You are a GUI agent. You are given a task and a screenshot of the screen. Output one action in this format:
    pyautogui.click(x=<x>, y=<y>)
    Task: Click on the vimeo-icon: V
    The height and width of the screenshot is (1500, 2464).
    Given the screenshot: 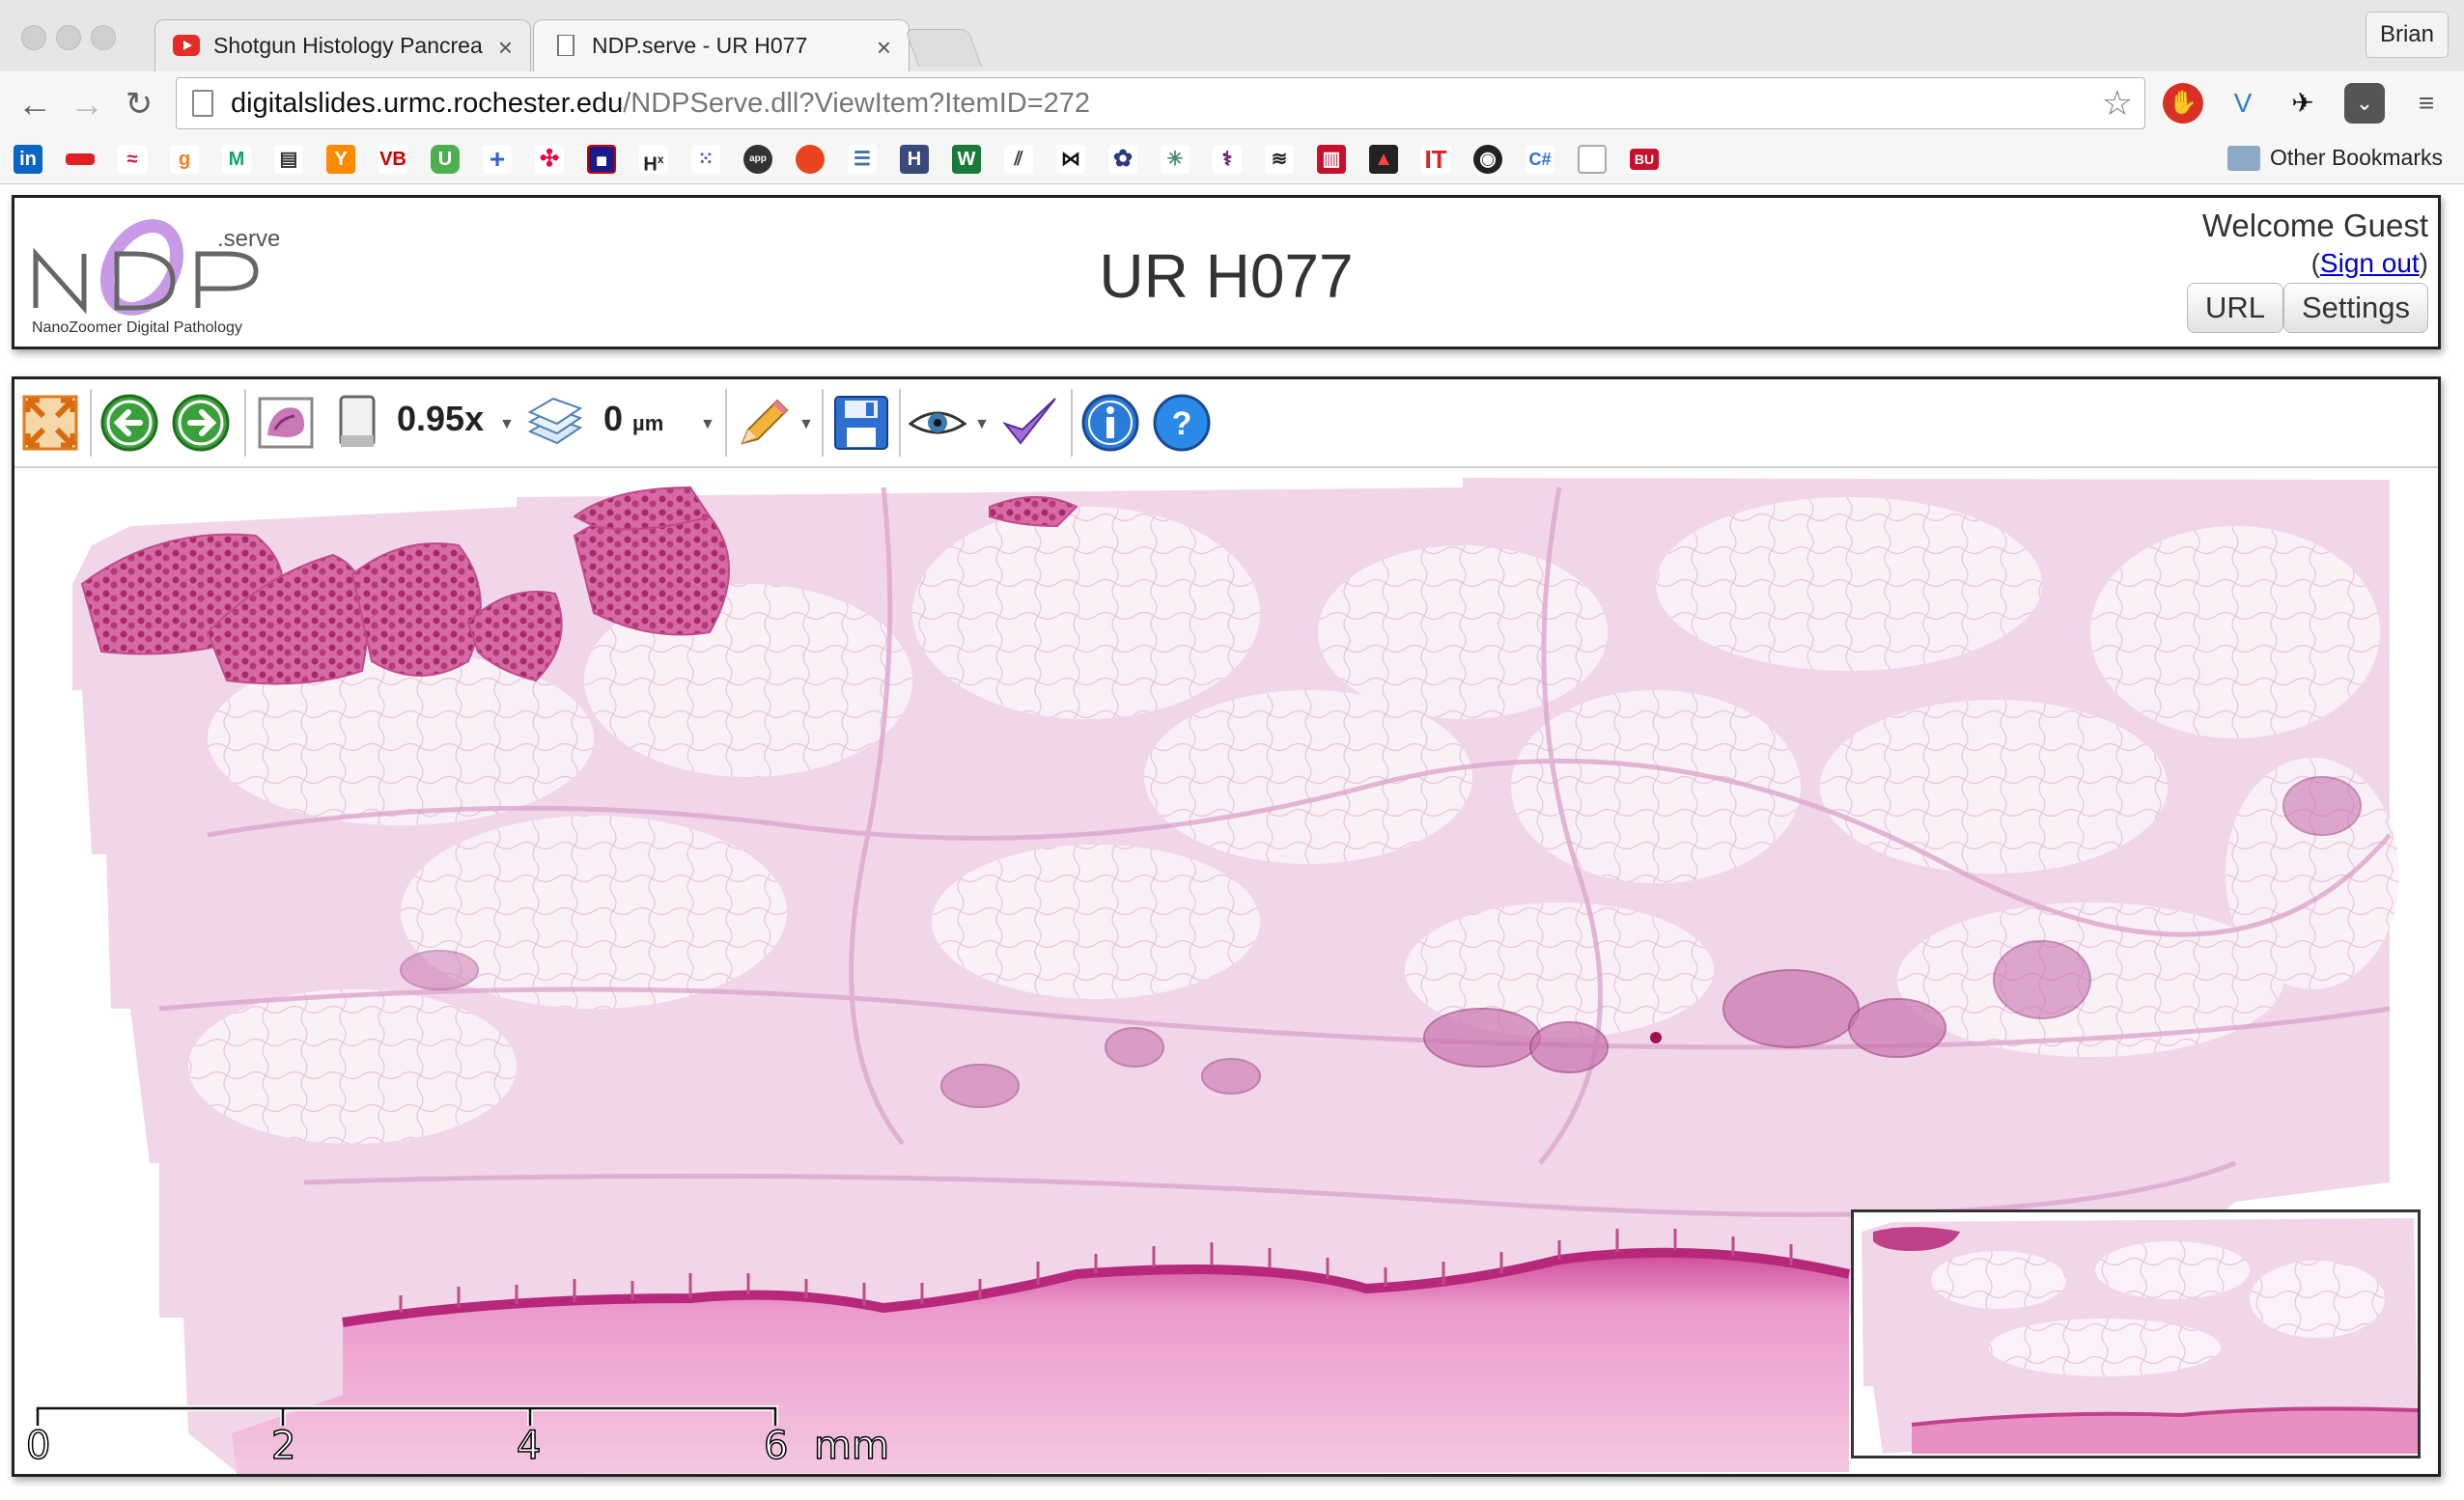 What is the action you would take?
    pyautogui.click(x=2243, y=103)
    